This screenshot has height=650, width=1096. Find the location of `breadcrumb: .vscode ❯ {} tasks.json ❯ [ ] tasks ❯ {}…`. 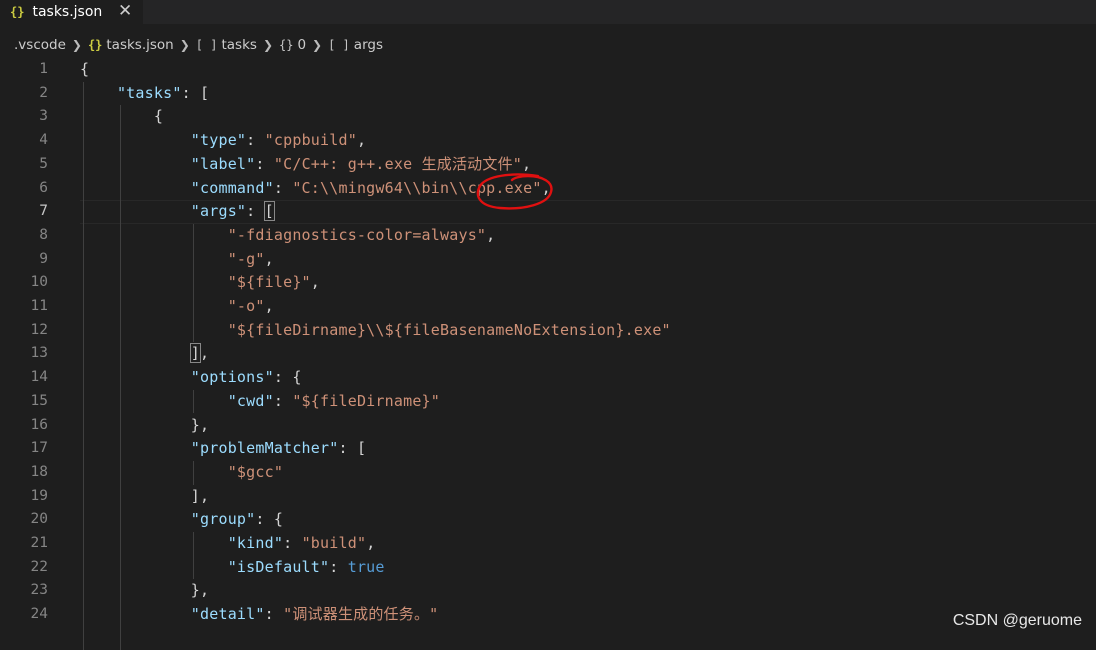

breadcrumb: .vscode ❯ {} tasks.json ❯ [ ] tasks ❯ {}… is located at coordinates (548, 45).